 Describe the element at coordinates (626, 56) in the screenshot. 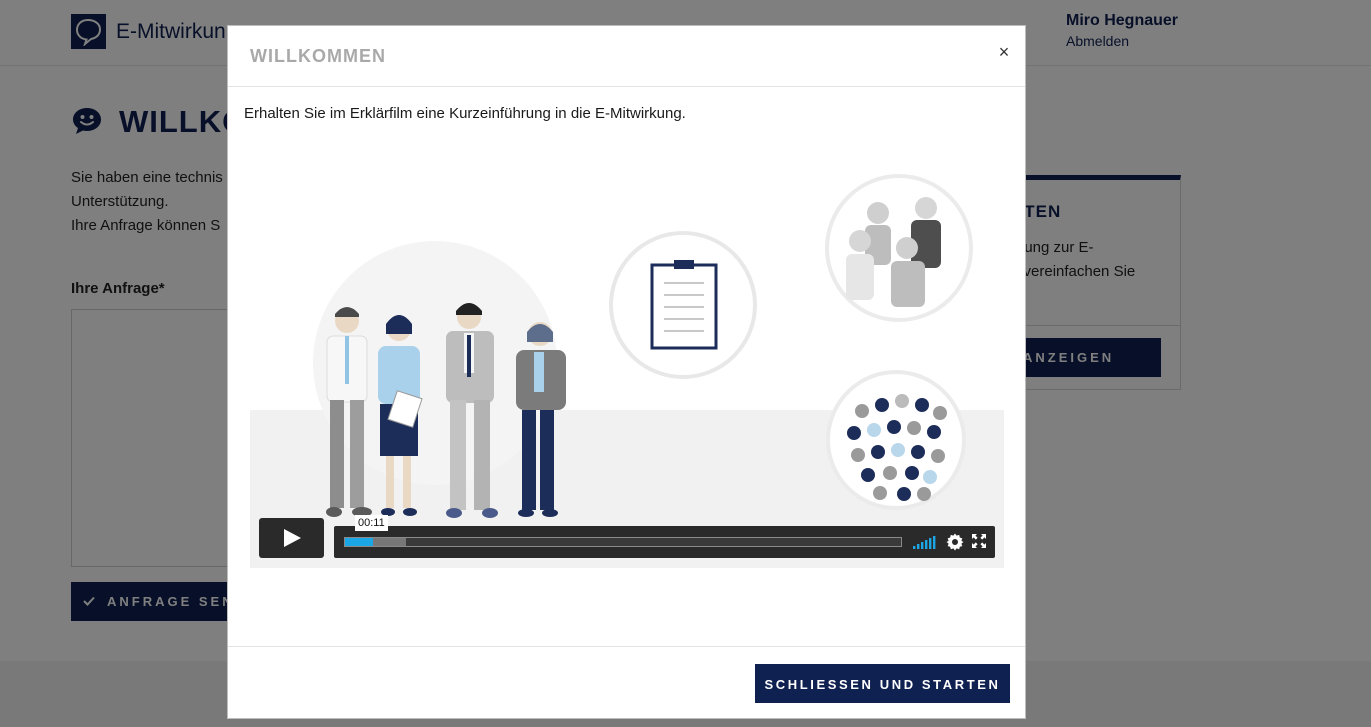

I see `modal-header: WILLKOMMEN ×` at that location.